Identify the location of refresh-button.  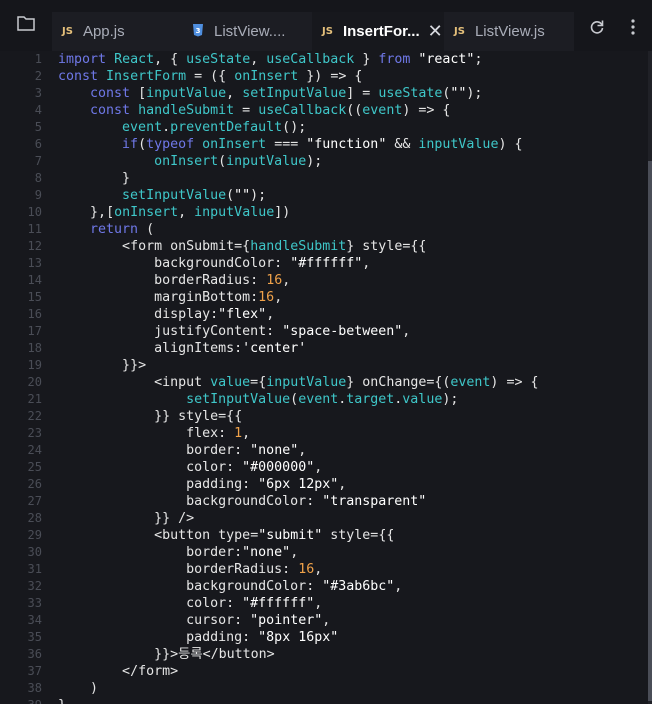
(597, 29).